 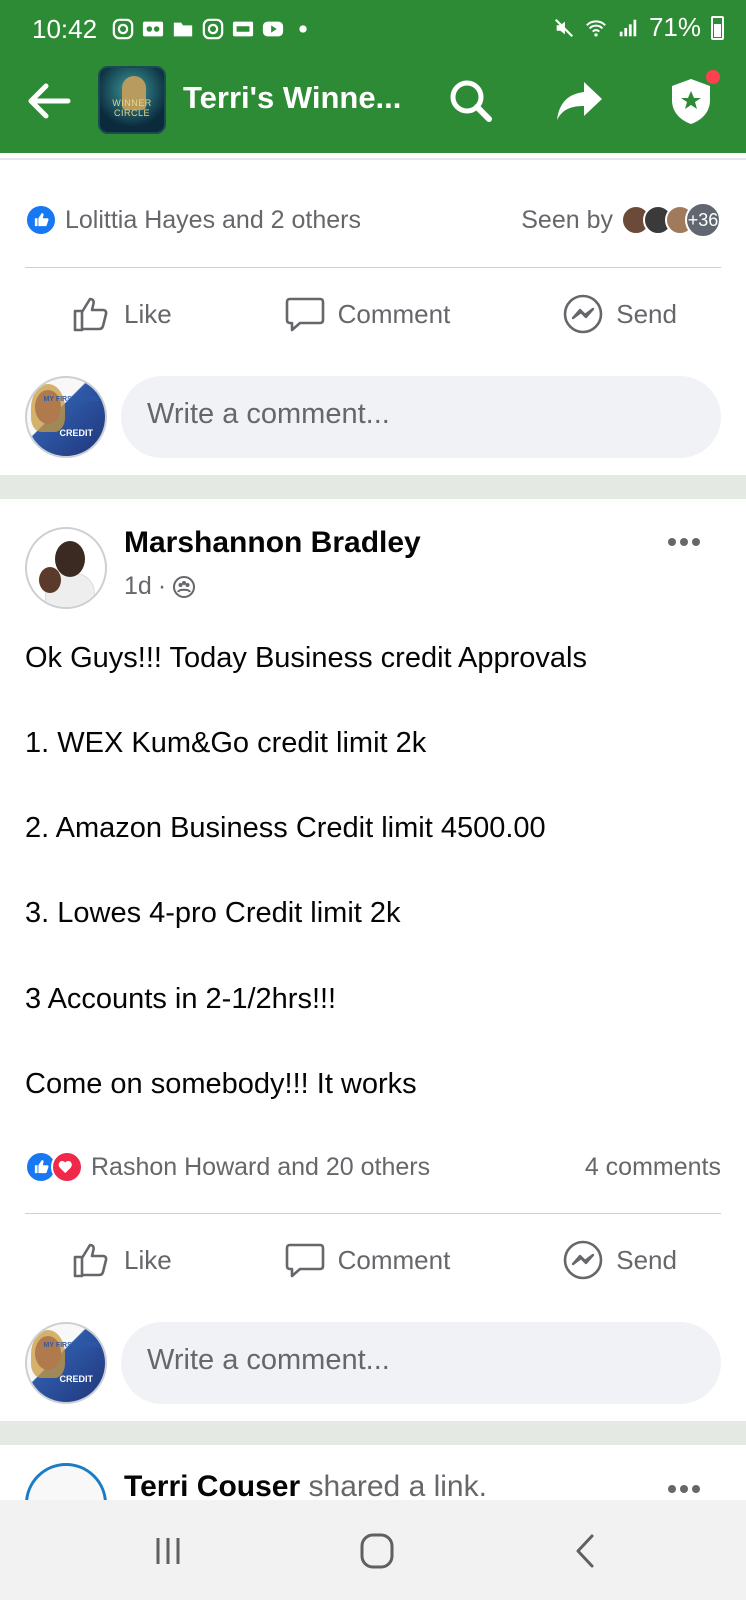 I want to click on wifi-icon, so click(x=596, y=28).